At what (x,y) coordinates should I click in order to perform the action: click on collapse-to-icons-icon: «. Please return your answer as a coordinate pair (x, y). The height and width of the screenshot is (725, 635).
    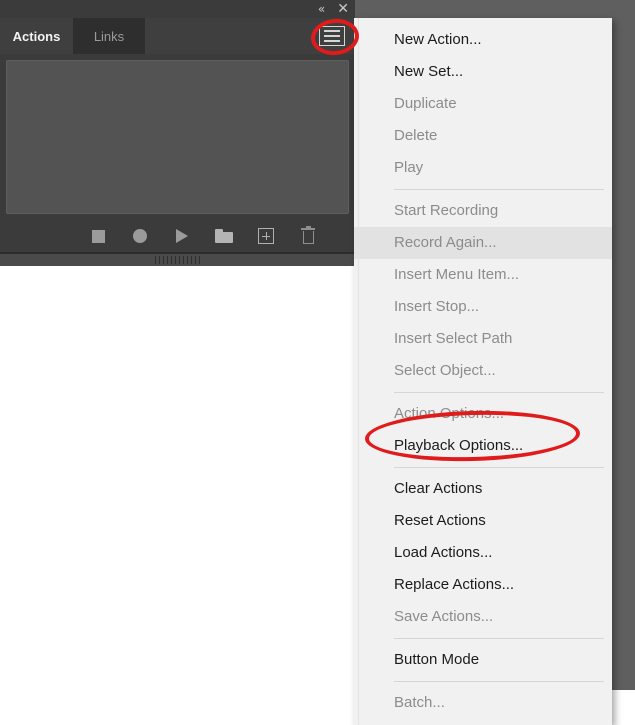
    Looking at the image, I should click on (321, 9).